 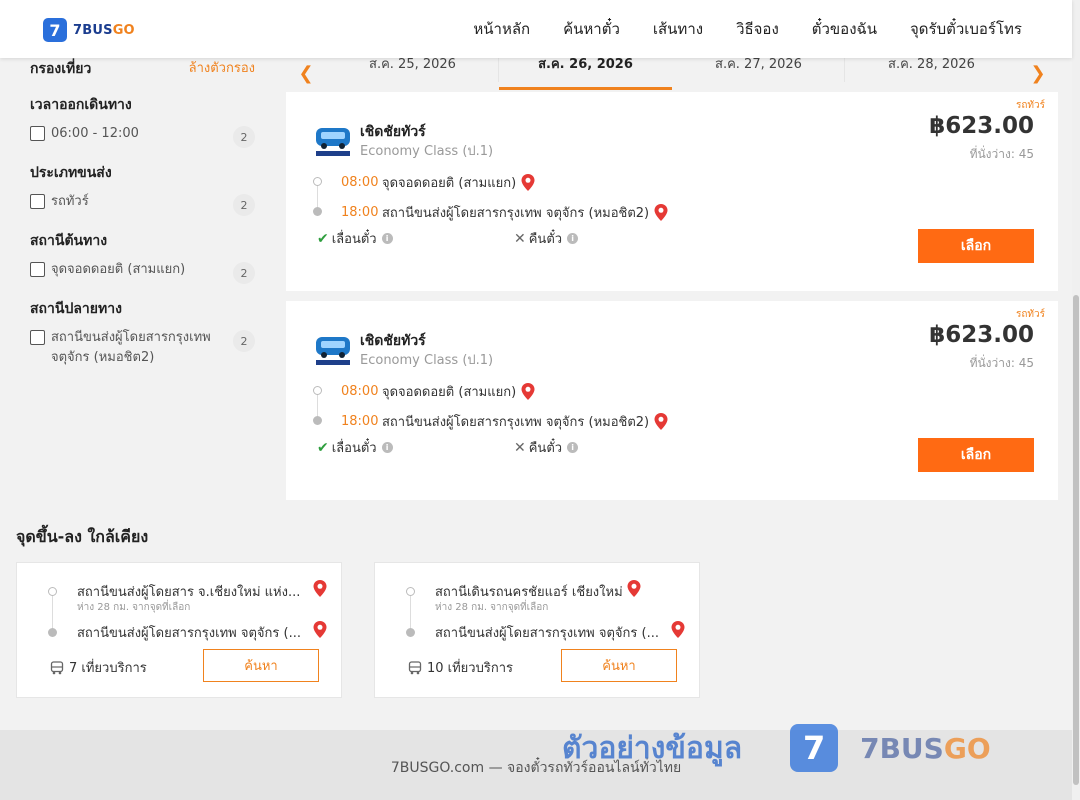 I want to click on date-tab: ส.ค. 28, 2026, so click(x=931, y=73).